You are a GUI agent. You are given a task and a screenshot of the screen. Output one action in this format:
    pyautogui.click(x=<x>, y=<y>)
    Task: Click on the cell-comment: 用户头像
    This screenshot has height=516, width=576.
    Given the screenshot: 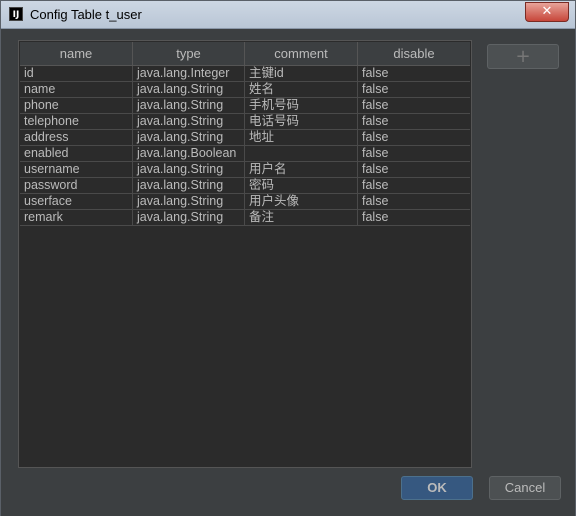 What is the action you would take?
    pyautogui.click(x=301, y=202)
    